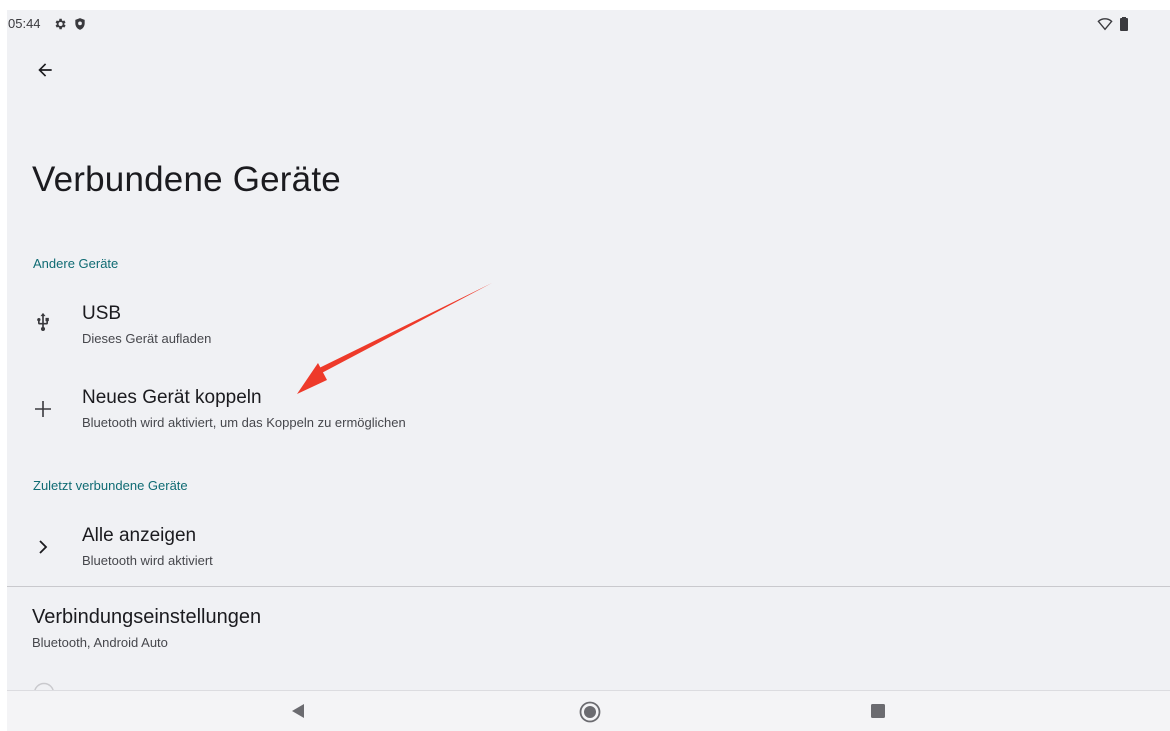  What do you see at coordinates (147, 617) in the screenshot?
I see `pref-title-connection-settings: Verbindungseinstellungen` at bounding box center [147, 617].